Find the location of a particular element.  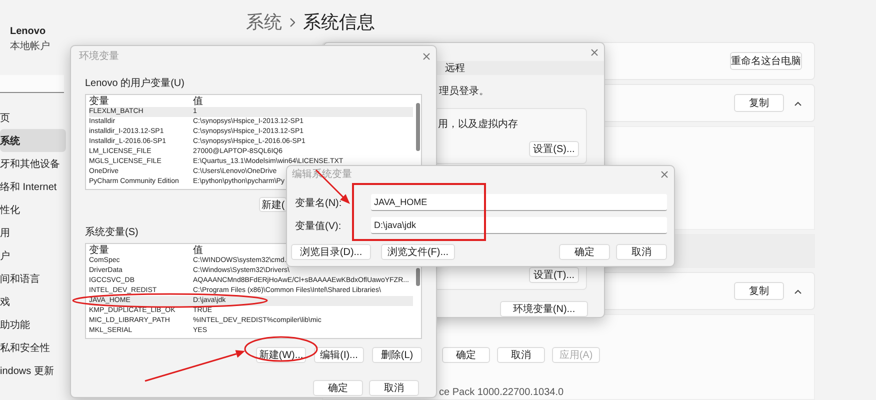

nav-item: 户 is located at coordinates (33, 255).